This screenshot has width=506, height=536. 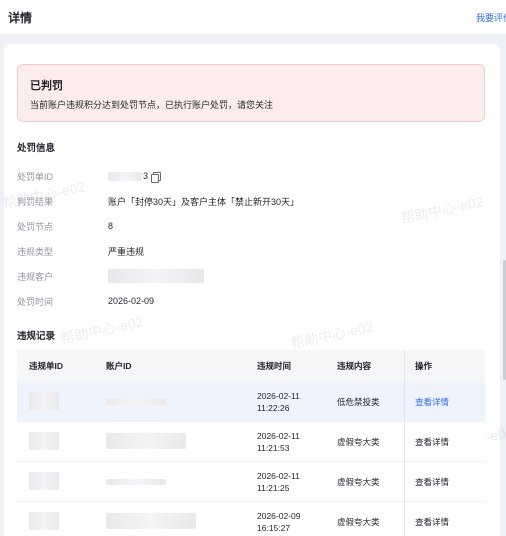 I want to click on violation-date: 2026-02-09, so click(x=279, y=515).